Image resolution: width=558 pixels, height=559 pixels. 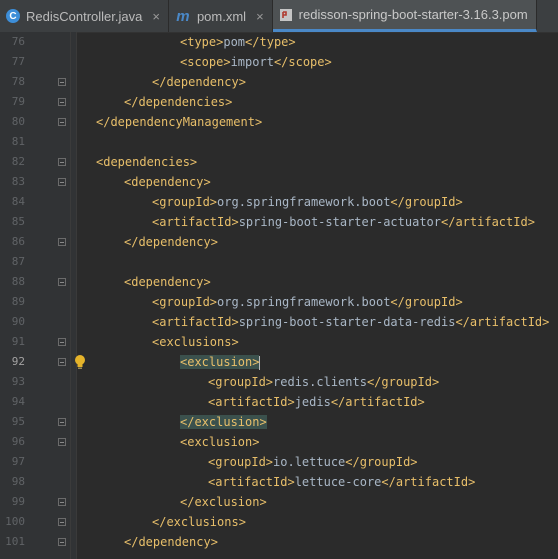 I want to click on code-line: 92 <exclusion>, so click(x=279, y=362).